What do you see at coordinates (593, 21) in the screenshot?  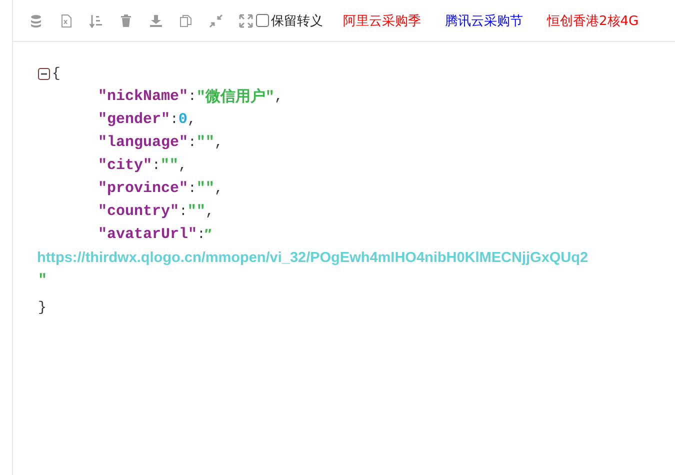 I see `promo-link: 恒创香港2核4G` at bounding box center [593, 21].